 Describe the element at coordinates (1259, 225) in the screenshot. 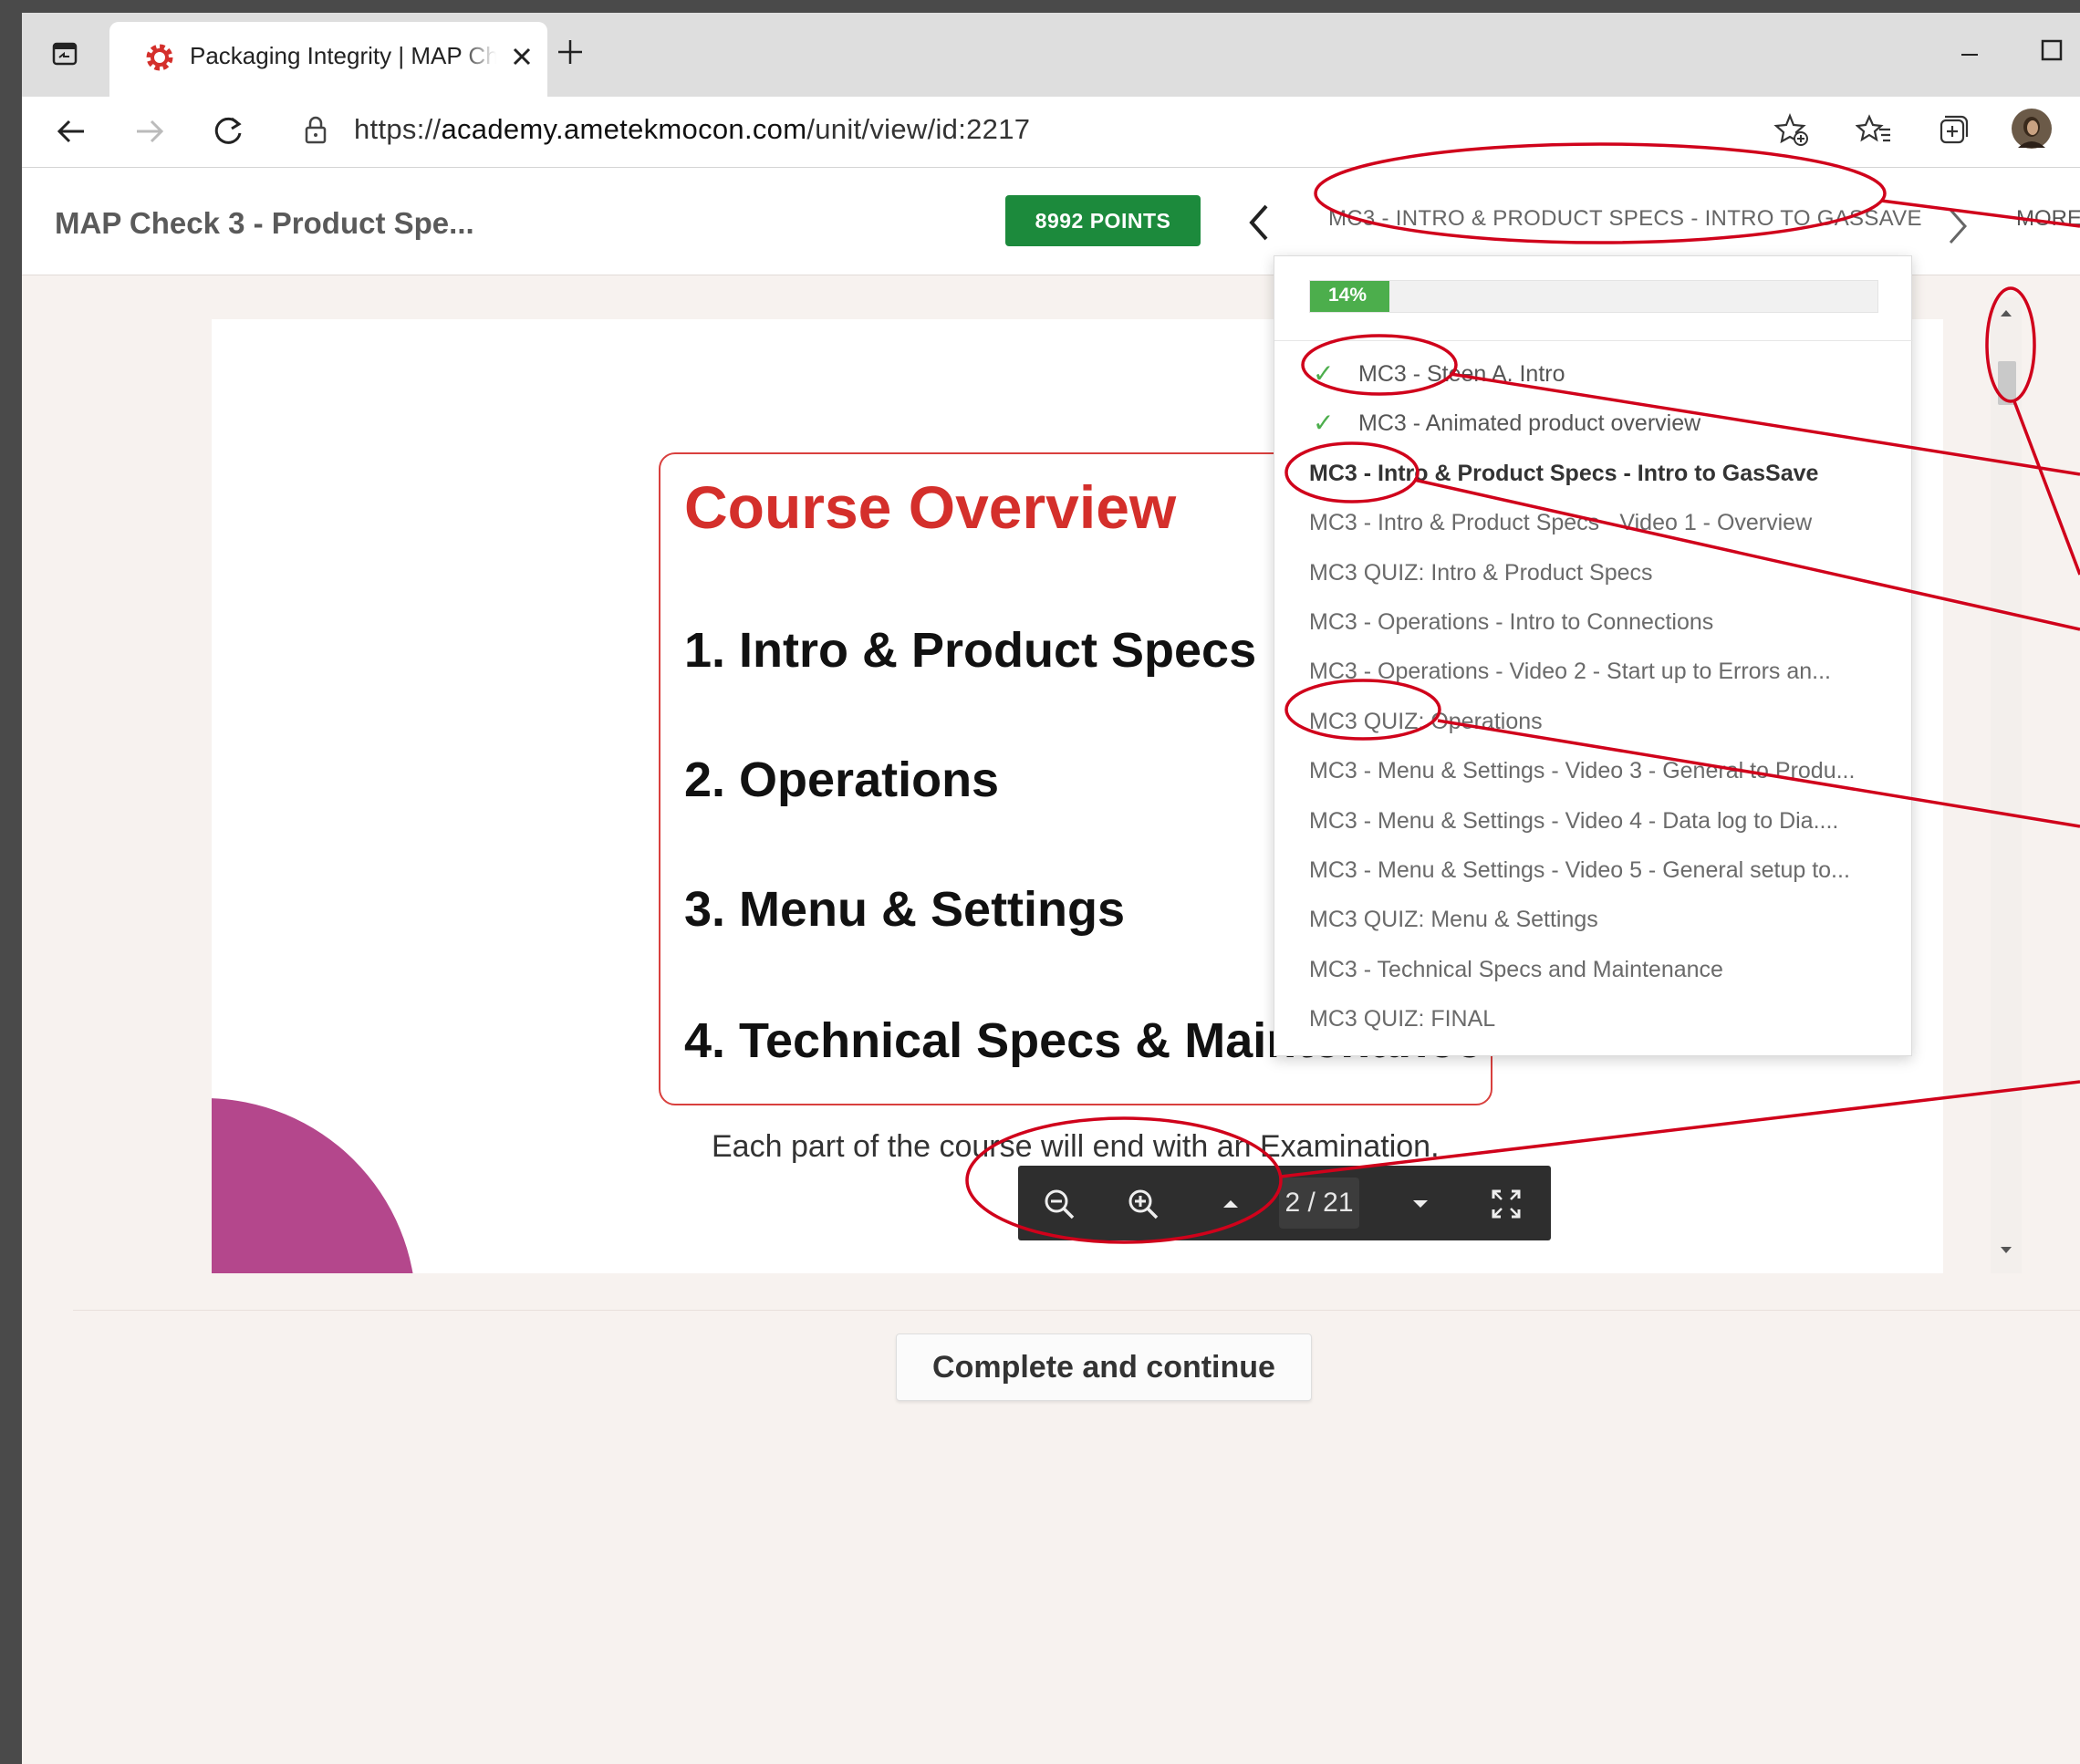

I see `prev-unit-icon` at that location.